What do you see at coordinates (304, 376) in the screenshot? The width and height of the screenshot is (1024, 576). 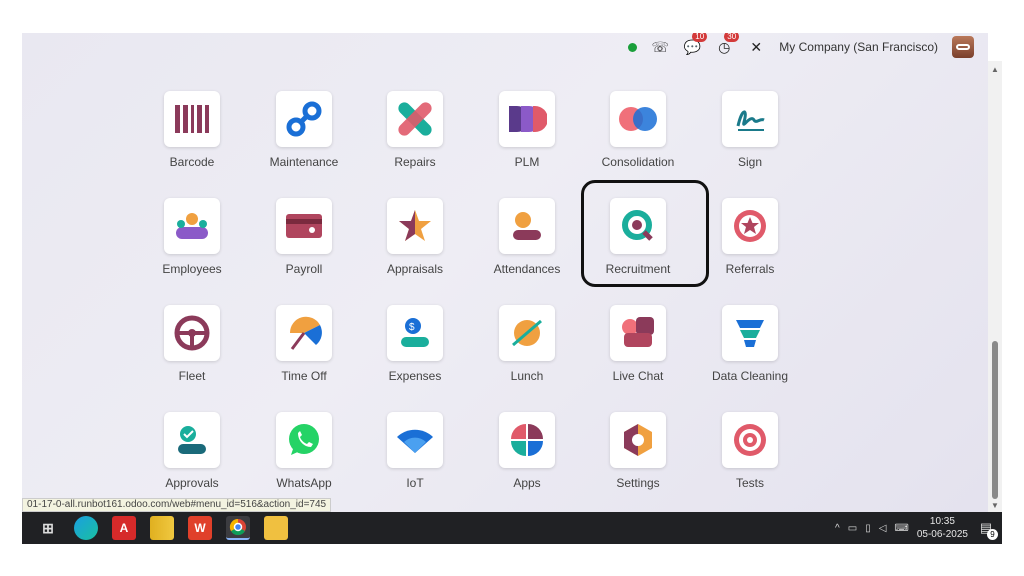 I see `app-label: Time Off` at bounding box center [304, 376].